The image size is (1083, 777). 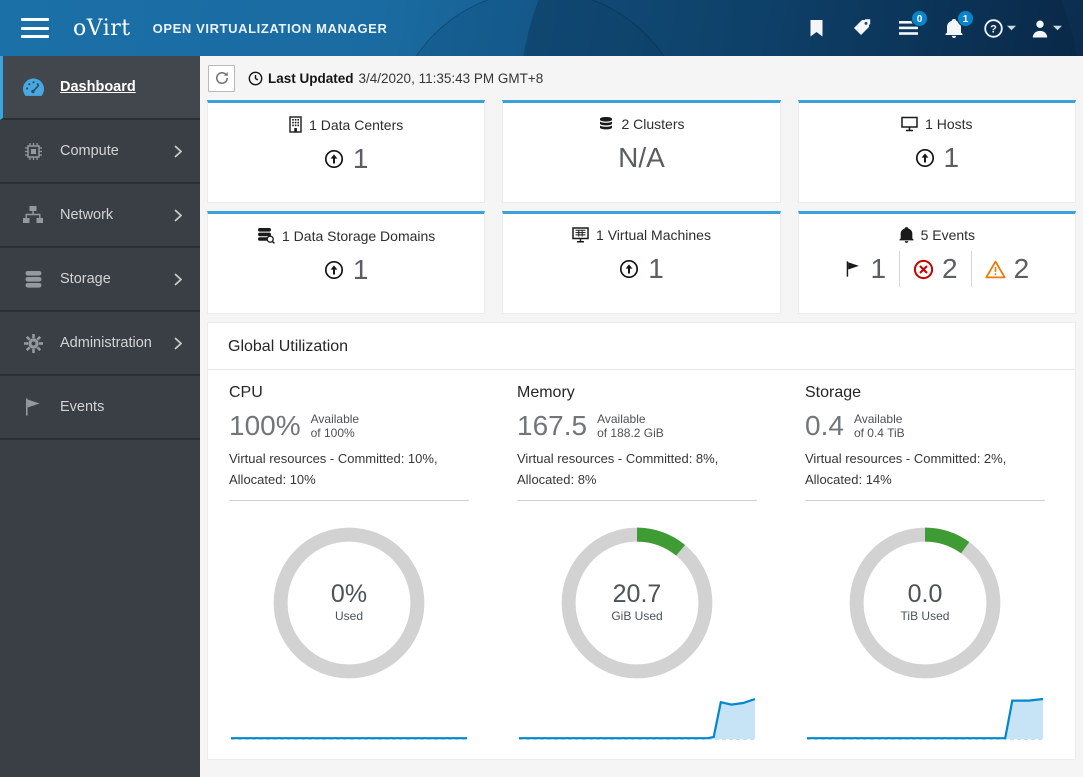 I want to click on dashboard-tachometer-icon, so click(x=33, y=87).